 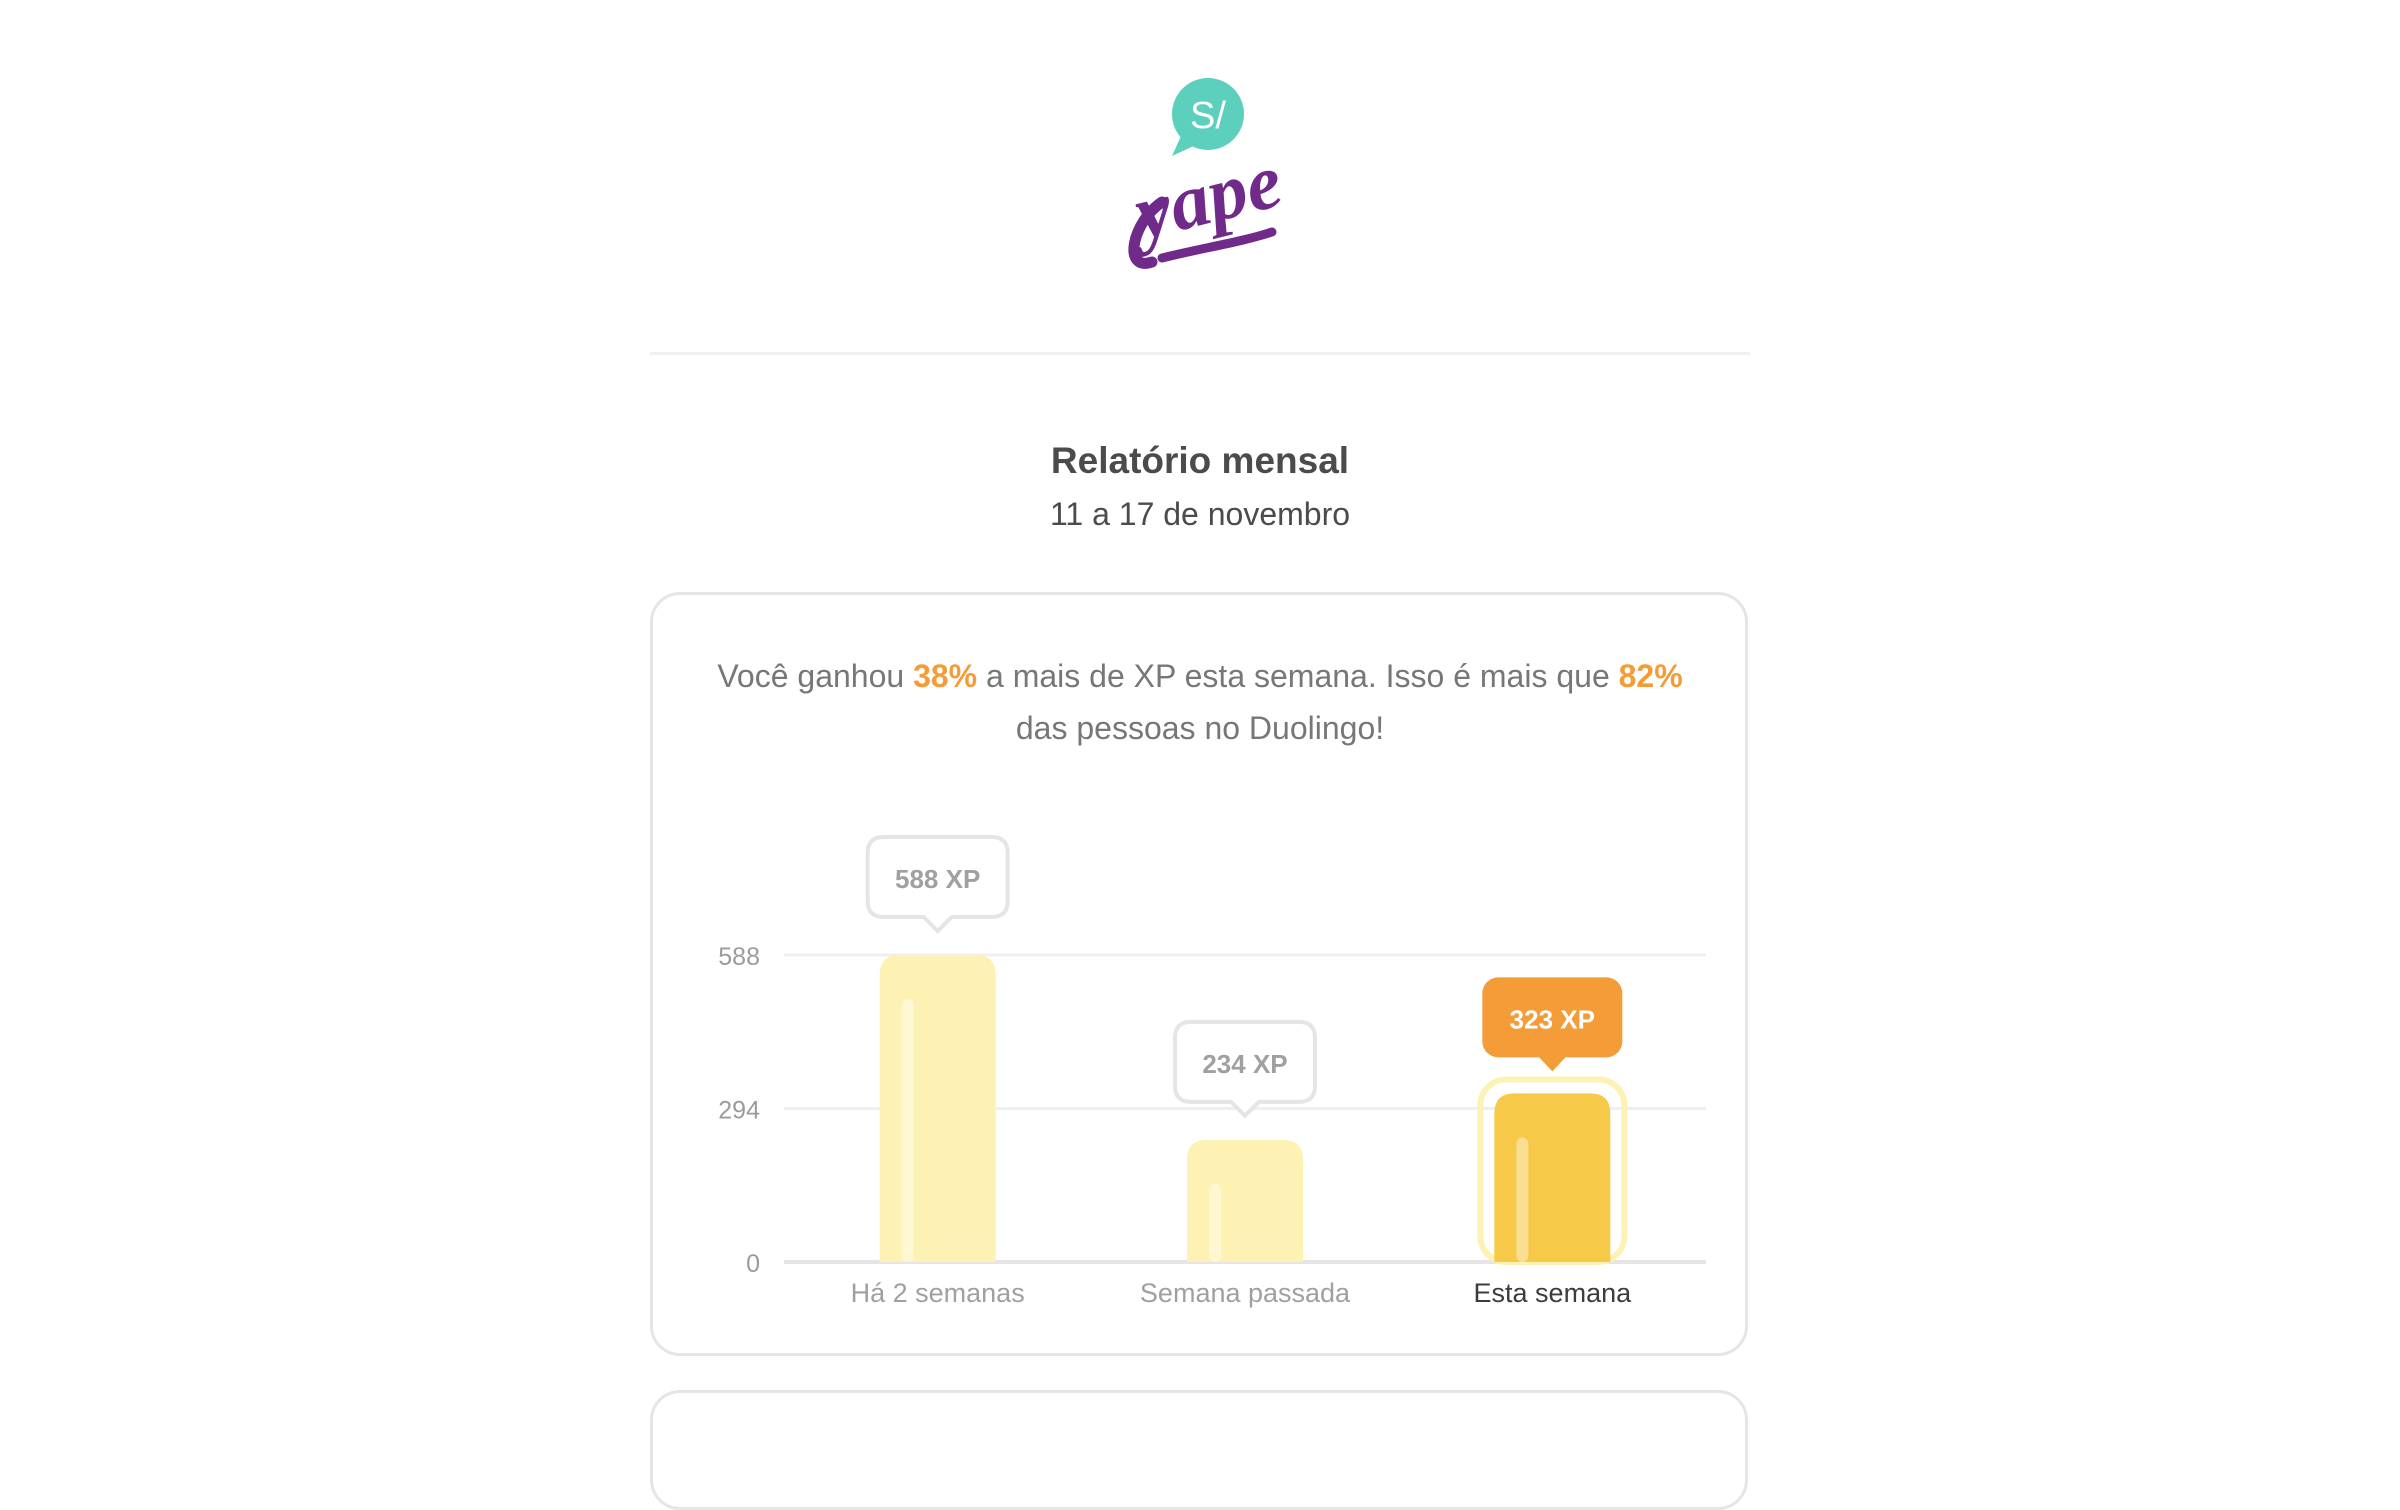 I want to click on x-category-label: Há 2 semanas, so click(x=938, y=1293).